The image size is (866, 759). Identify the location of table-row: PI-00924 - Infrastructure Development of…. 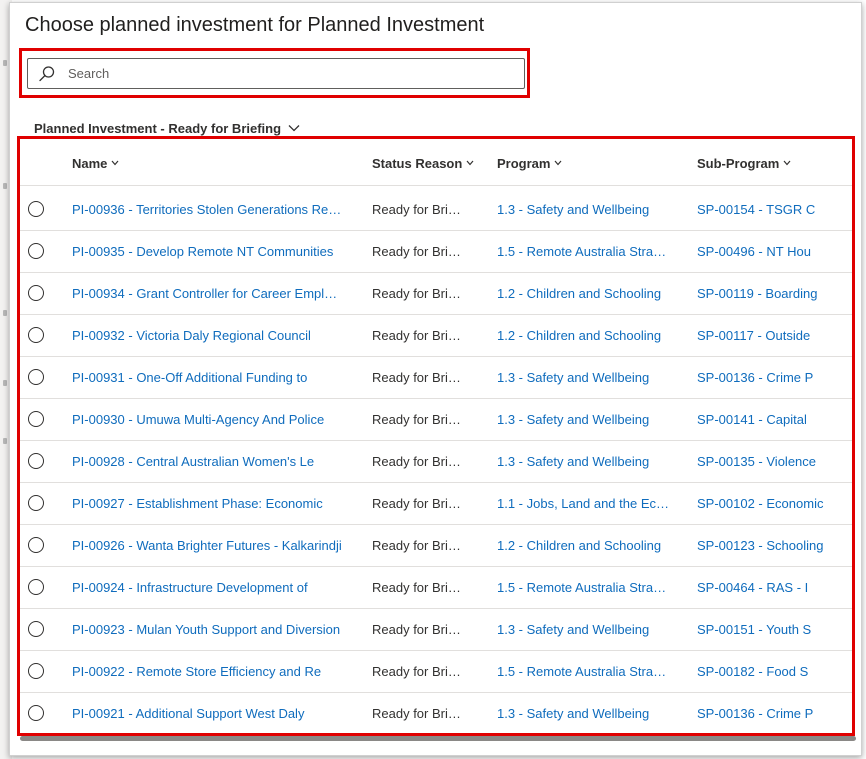
(436, 588).